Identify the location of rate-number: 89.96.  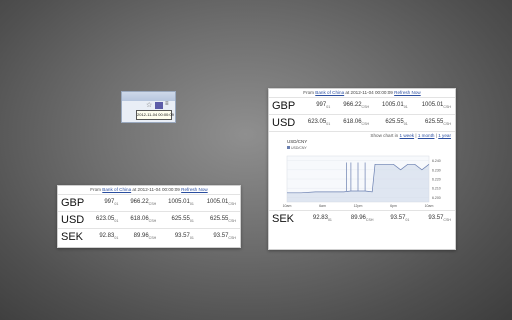
(141, 236).